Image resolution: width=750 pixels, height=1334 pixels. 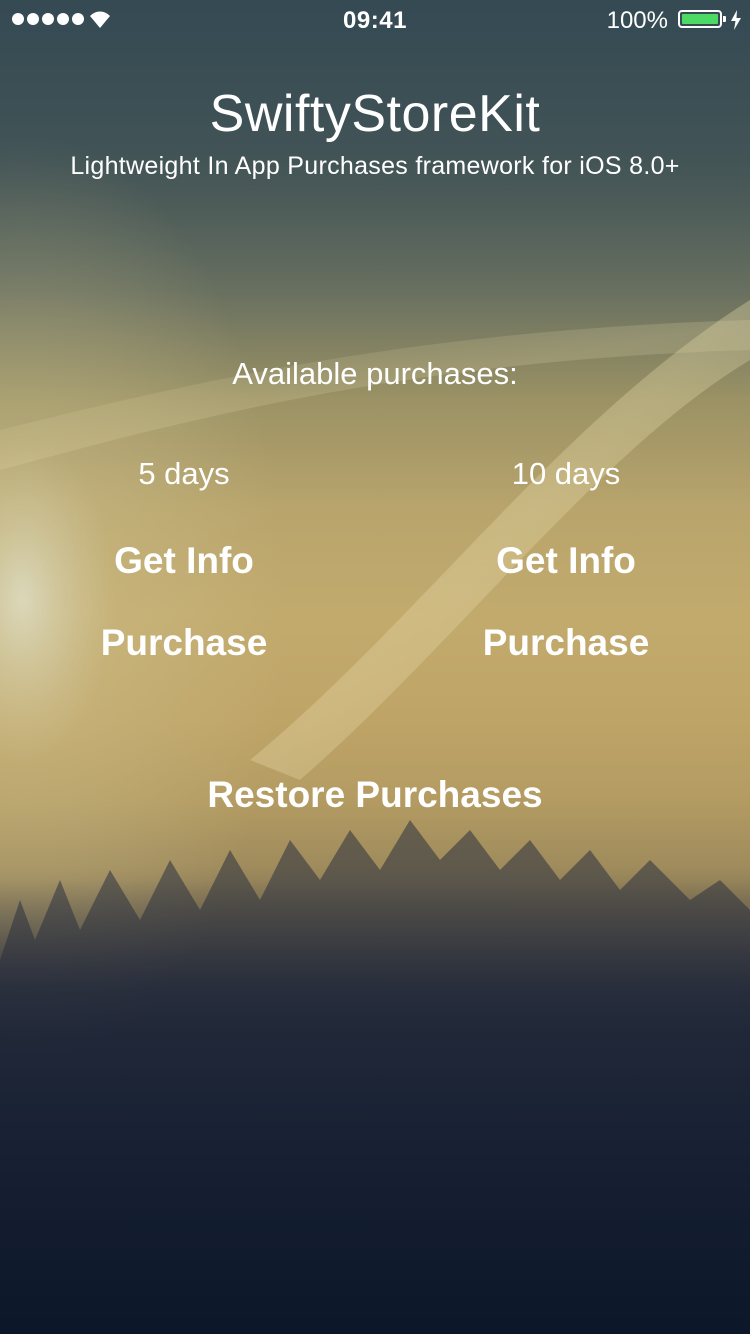 I want to click on battery-level-fill, so click(x=700, y=19).